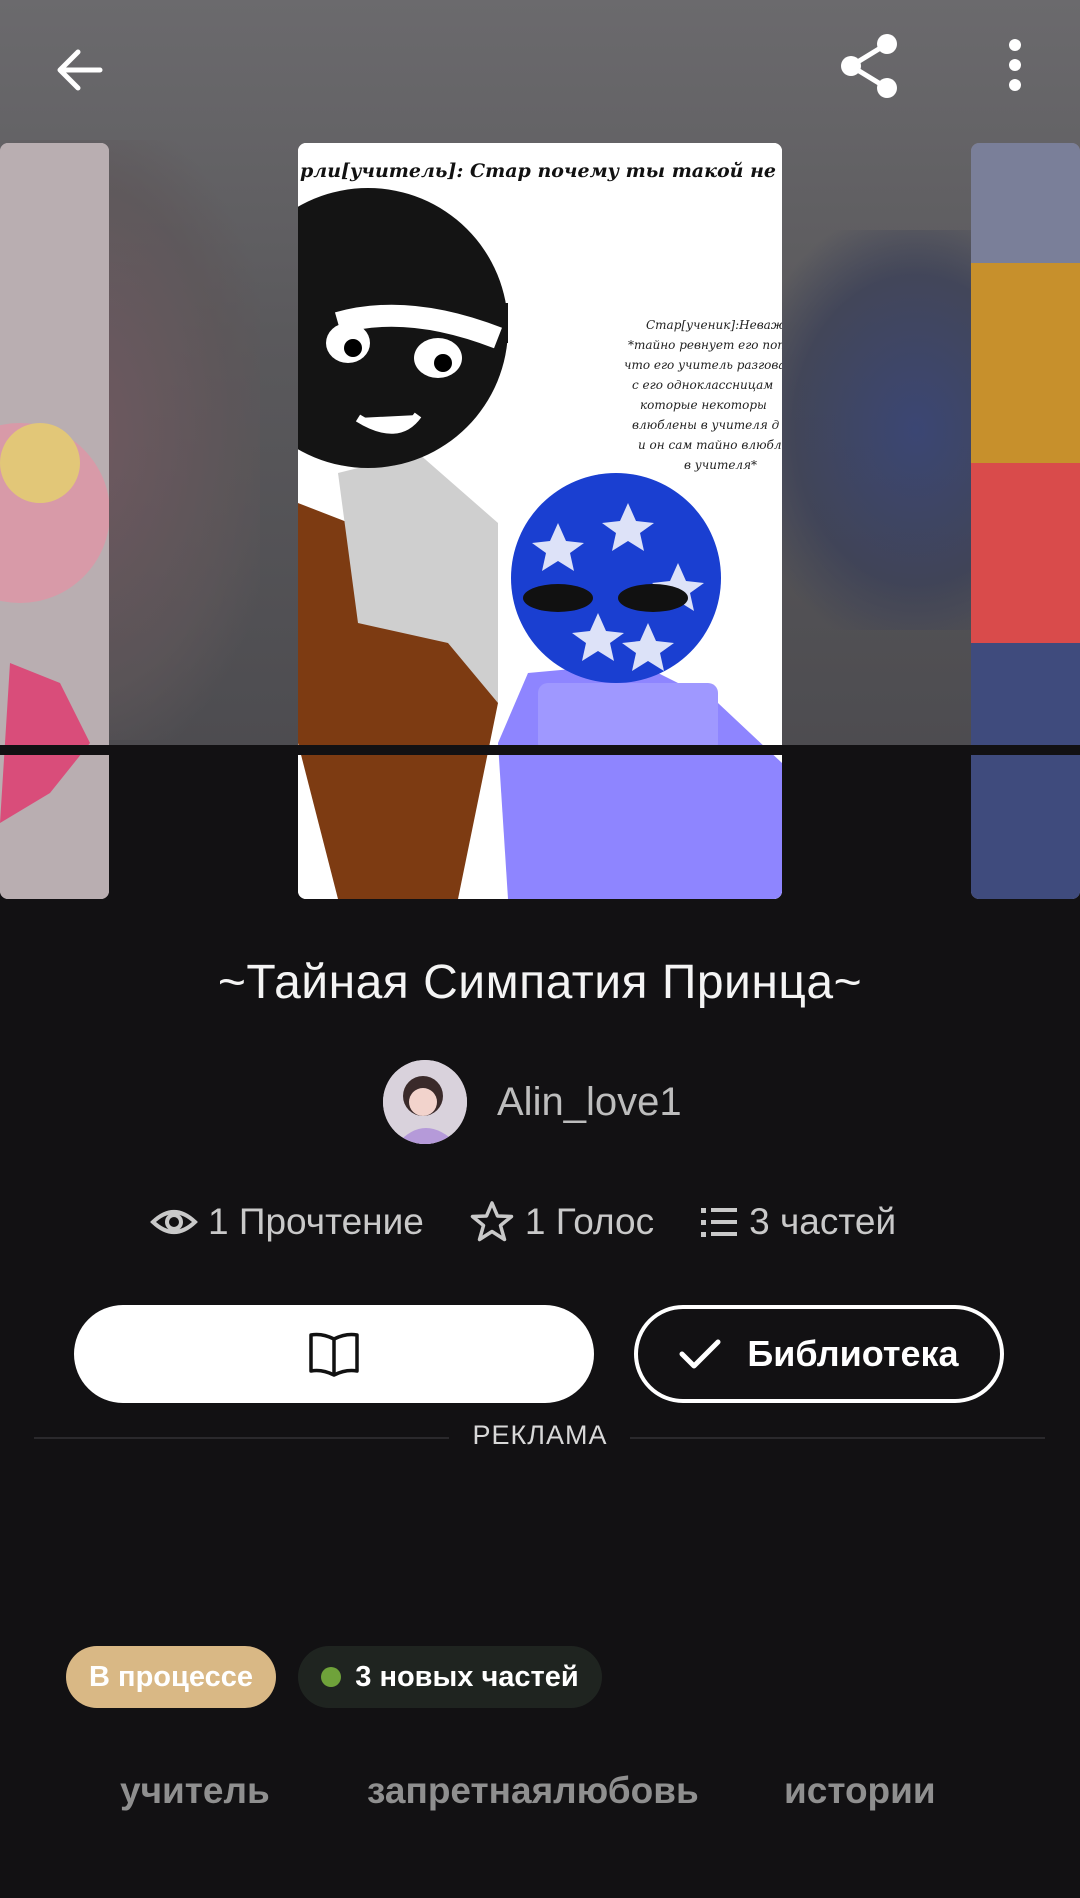 The image size is (1080, 1898). Describe the element at coordinates (706, 425) in the screenshot. I see `svg-text: влюблены в учителя д` at that location.